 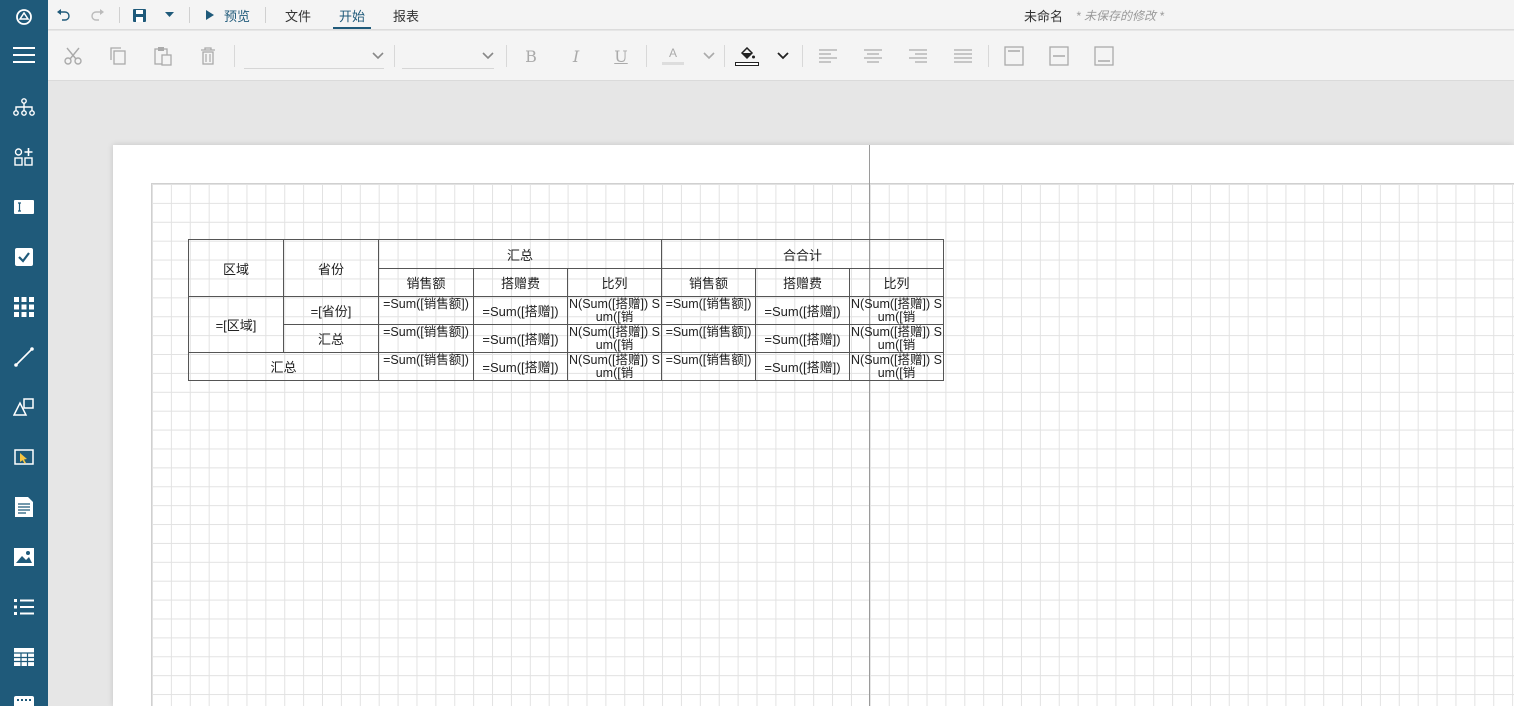 I want to click on align-justify-icon, so click(x=963, y=56).